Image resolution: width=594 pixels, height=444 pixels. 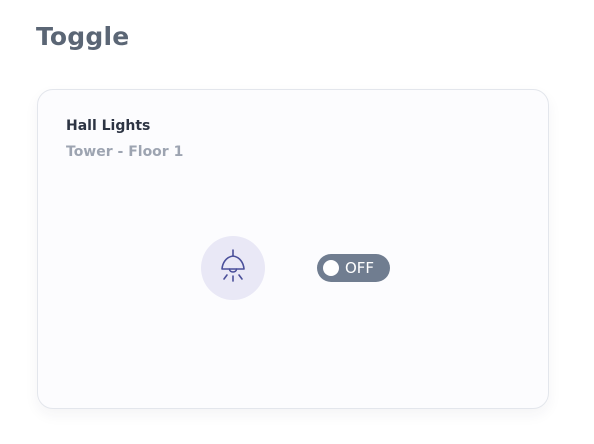 I want to click on lamp-icon-badge, so click(x=233, y=268).